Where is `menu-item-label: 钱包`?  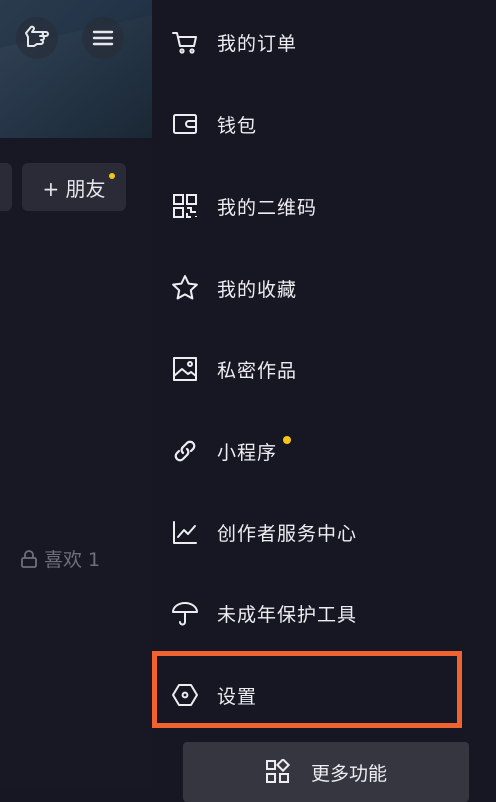 menu-item-label: 钱包 is located at coordinates (237, 125).